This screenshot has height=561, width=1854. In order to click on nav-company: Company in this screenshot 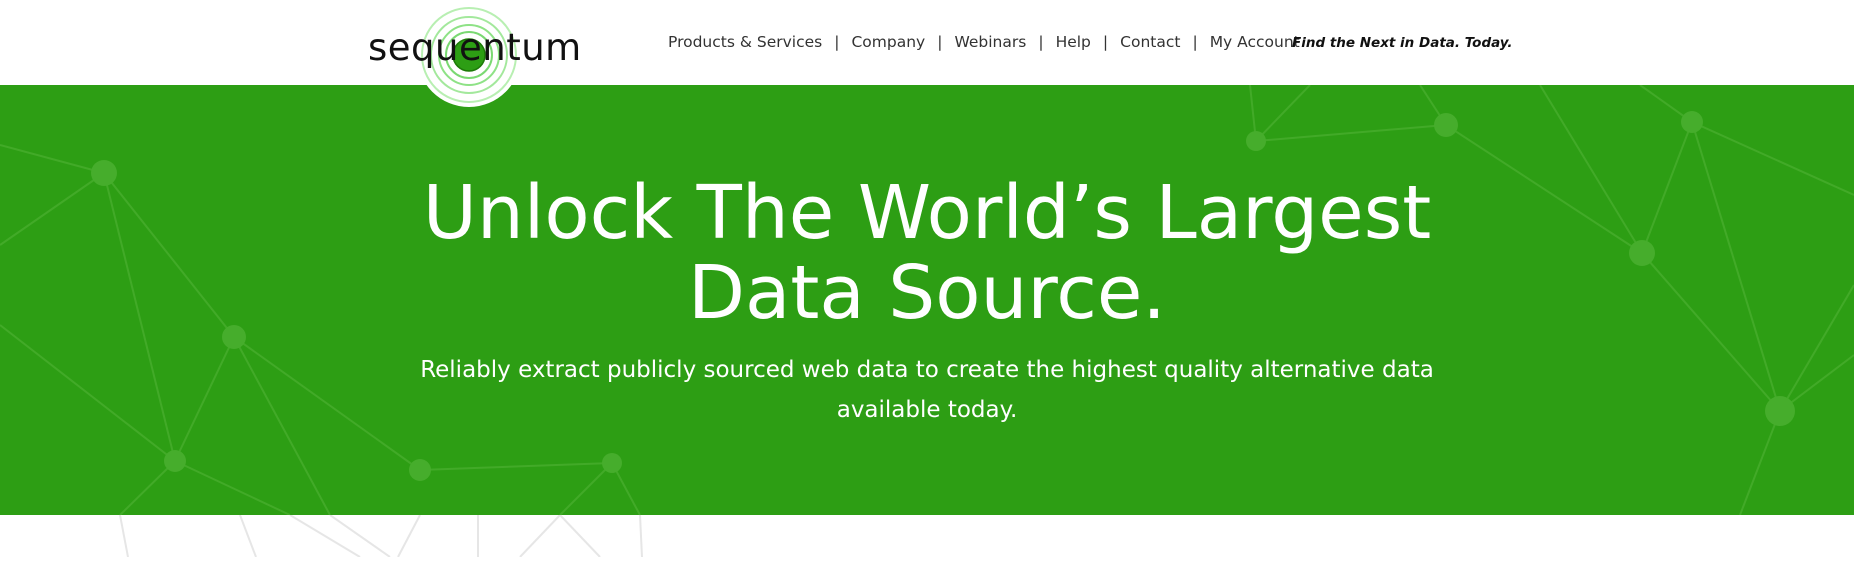, I will do `click(888, 42)`.